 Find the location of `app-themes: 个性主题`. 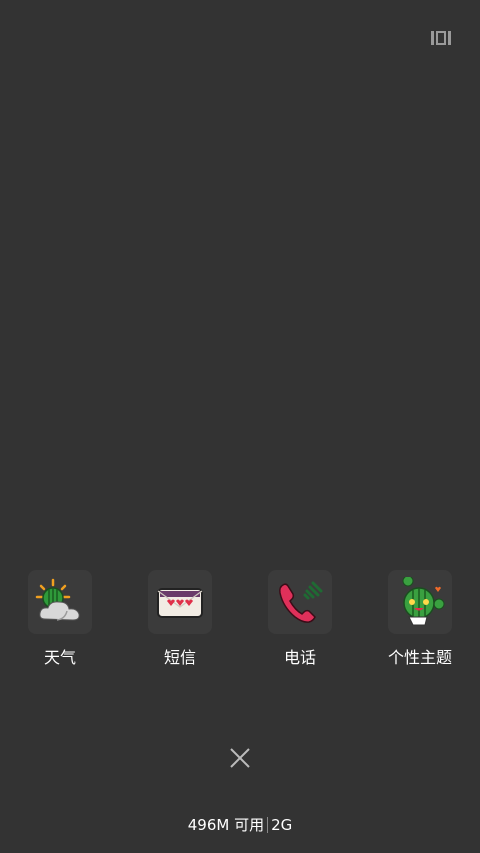

app-themes: 个性主题 is located at coordinates (420, 618).